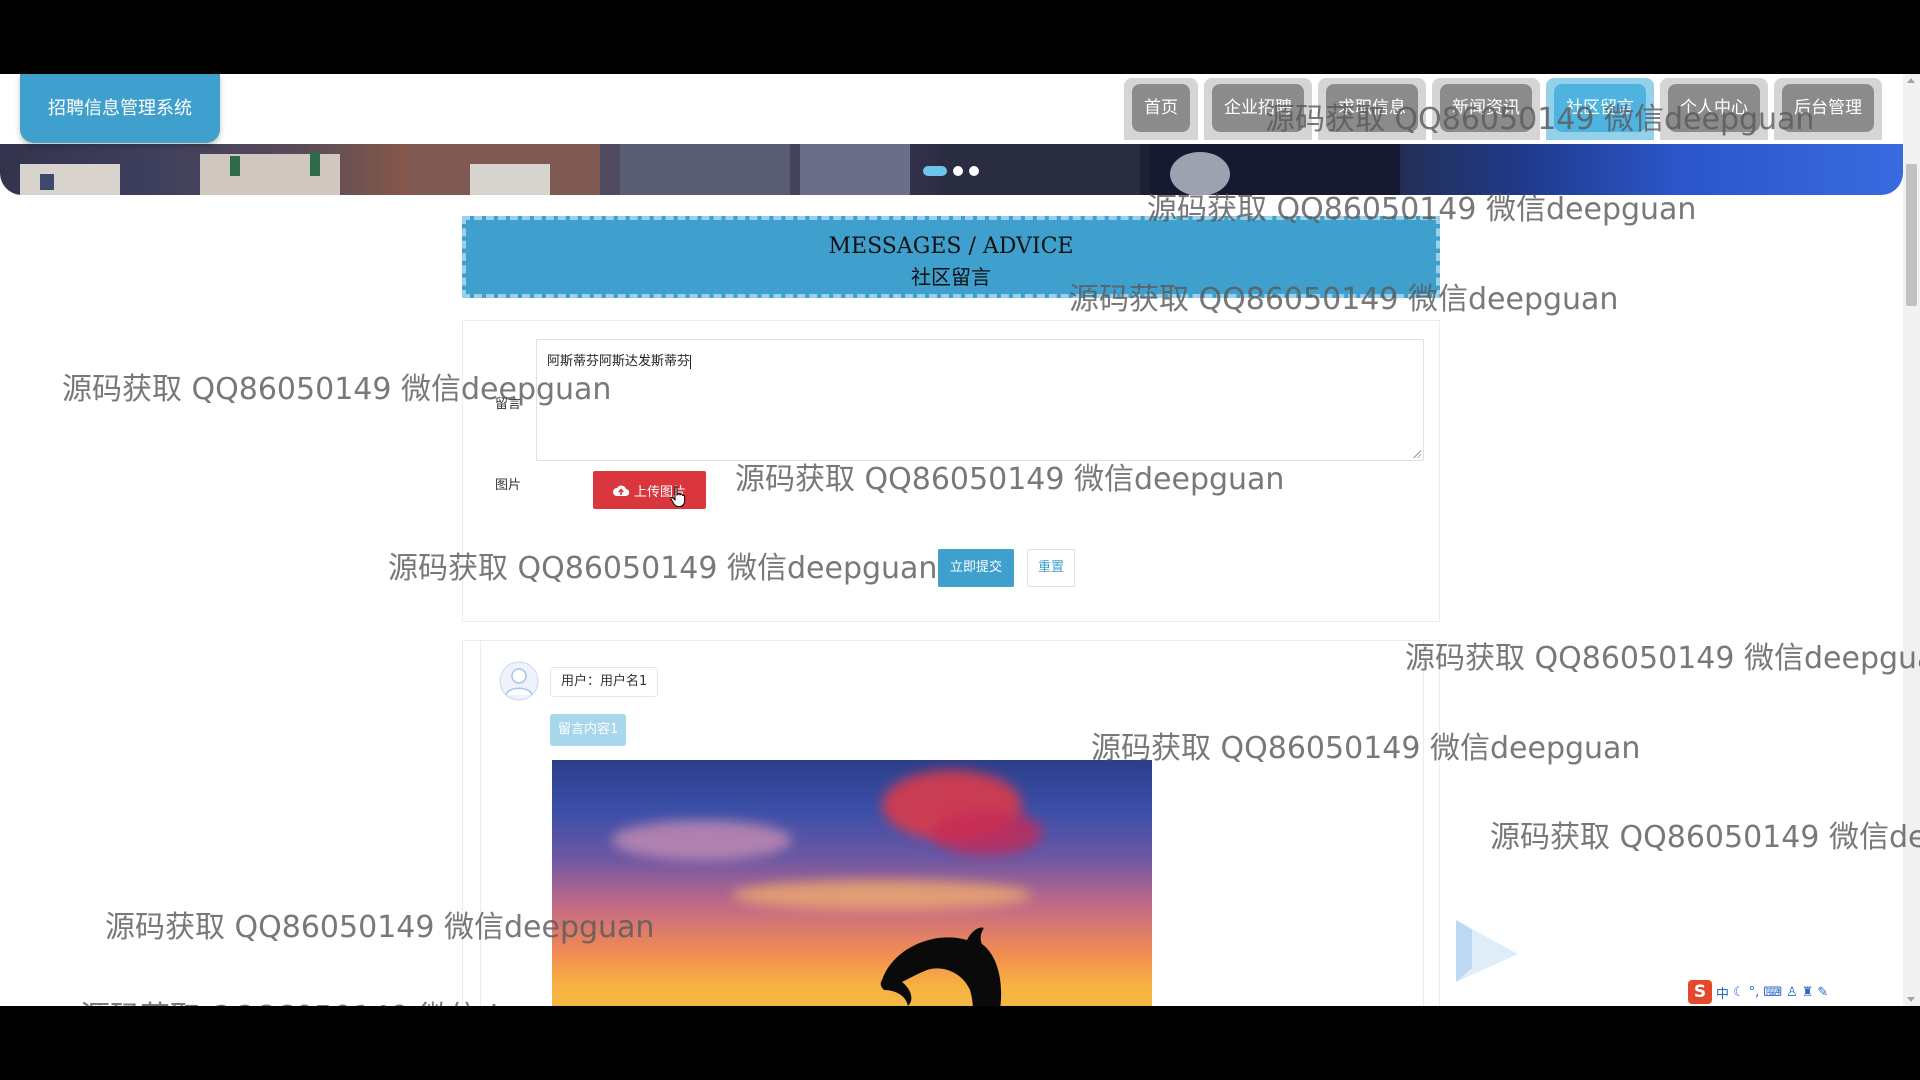 Image resolution: width=1920 pixels, height=1080 pixels. What do you see at coordinates (980, 400) in the screenshot?
I see `message-textarea: 阿斯蒂芬阿斯达发斯蒂芬` at bounding box center [980, 400].